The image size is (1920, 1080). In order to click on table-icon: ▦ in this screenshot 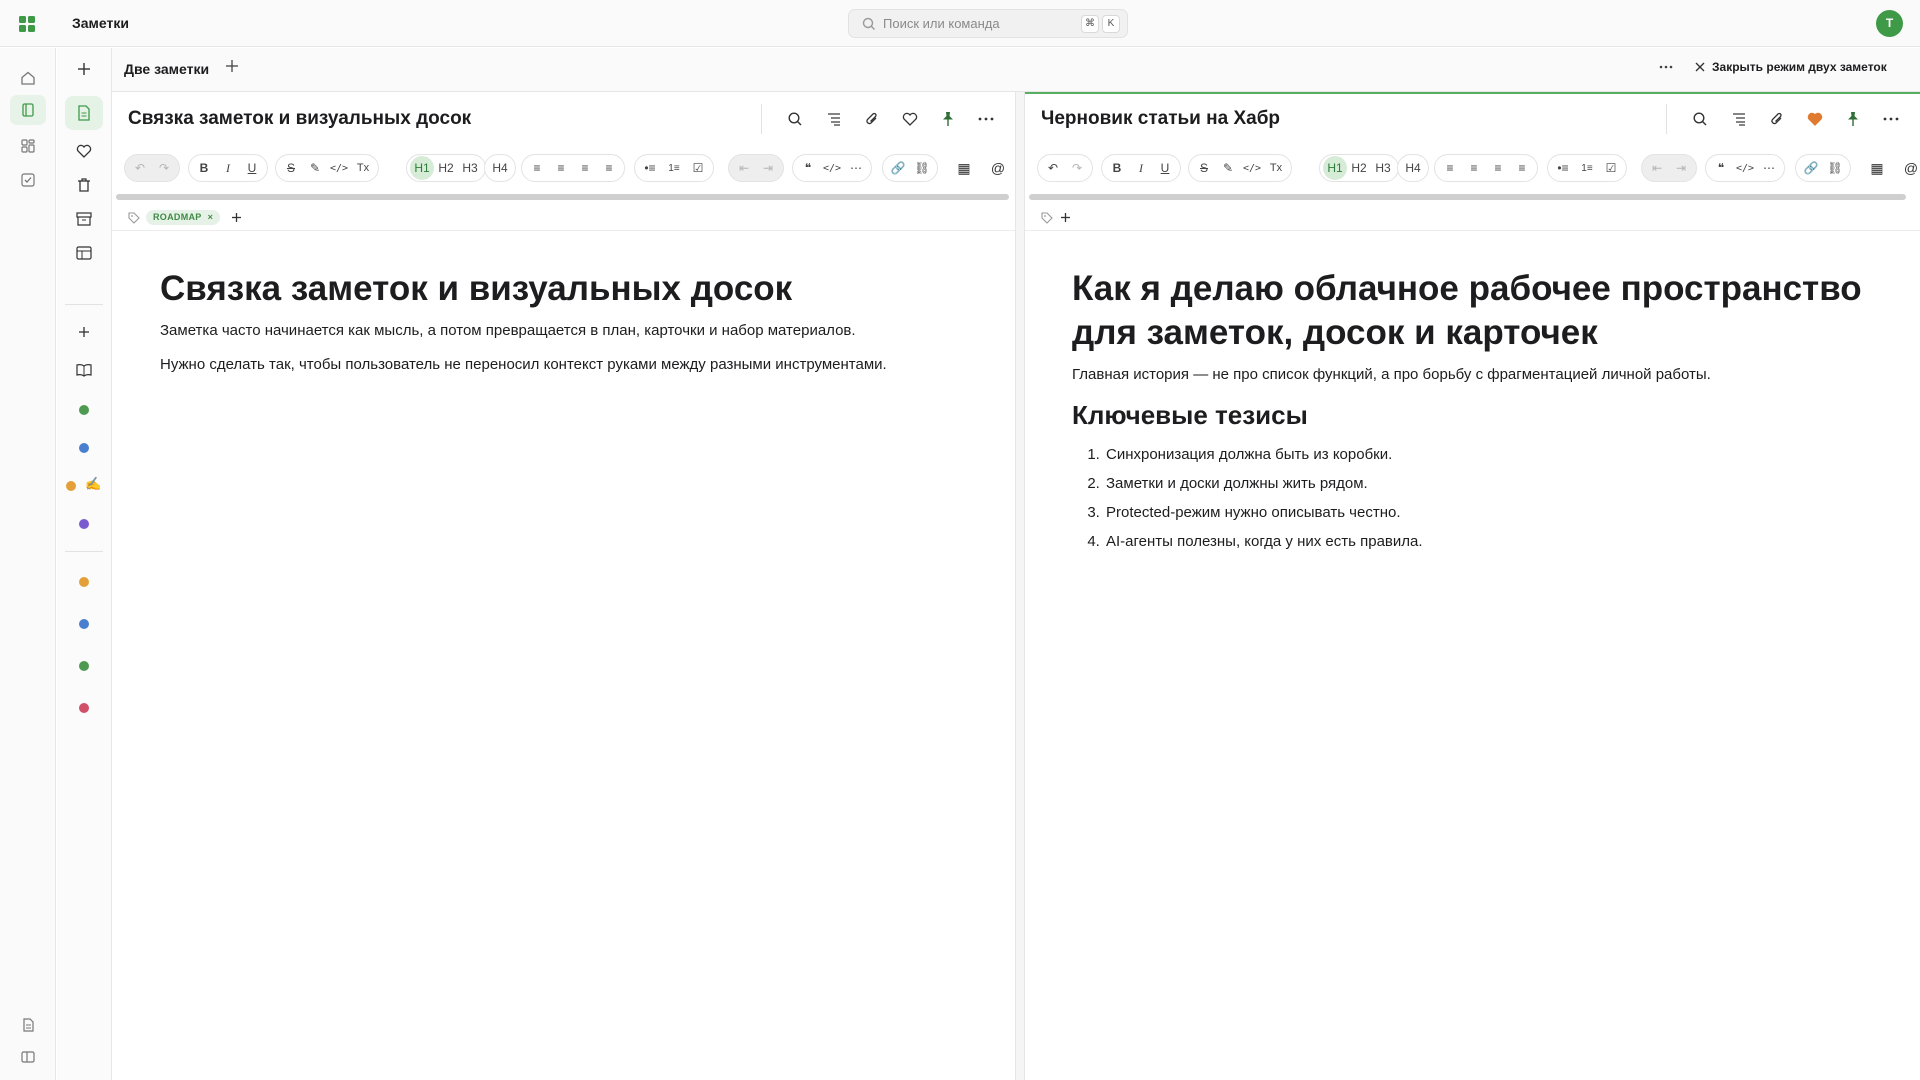, I will do `click(1877, 168)`.